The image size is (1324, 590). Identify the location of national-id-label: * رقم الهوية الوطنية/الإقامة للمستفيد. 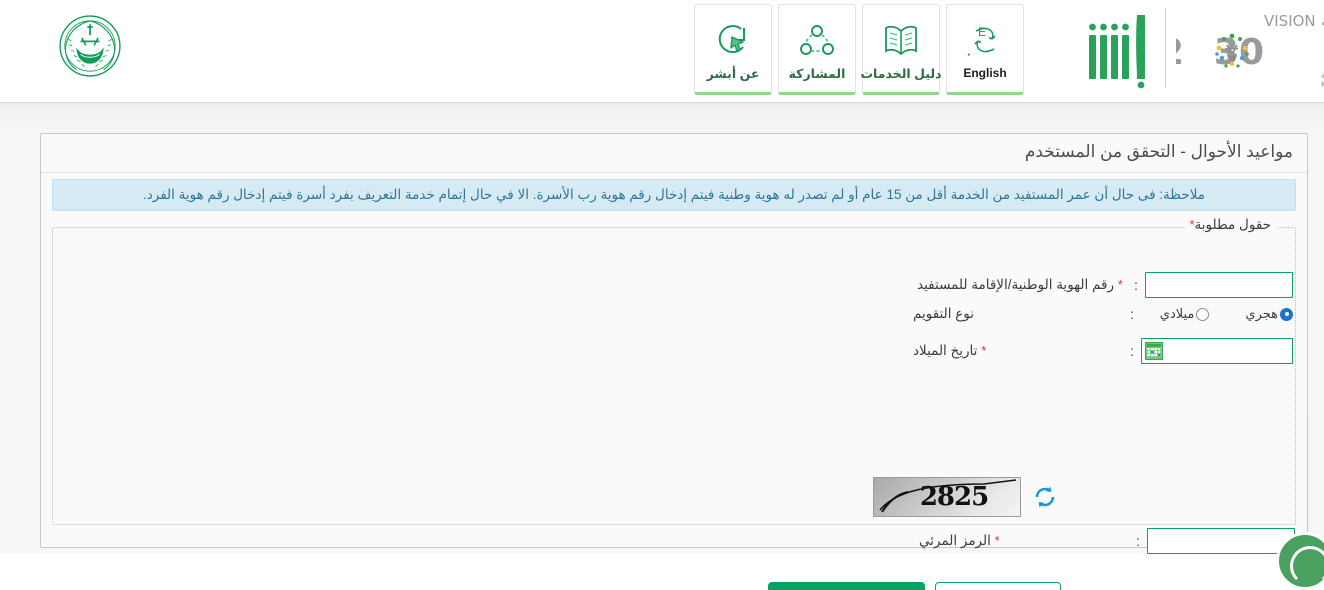
(1022, 285).